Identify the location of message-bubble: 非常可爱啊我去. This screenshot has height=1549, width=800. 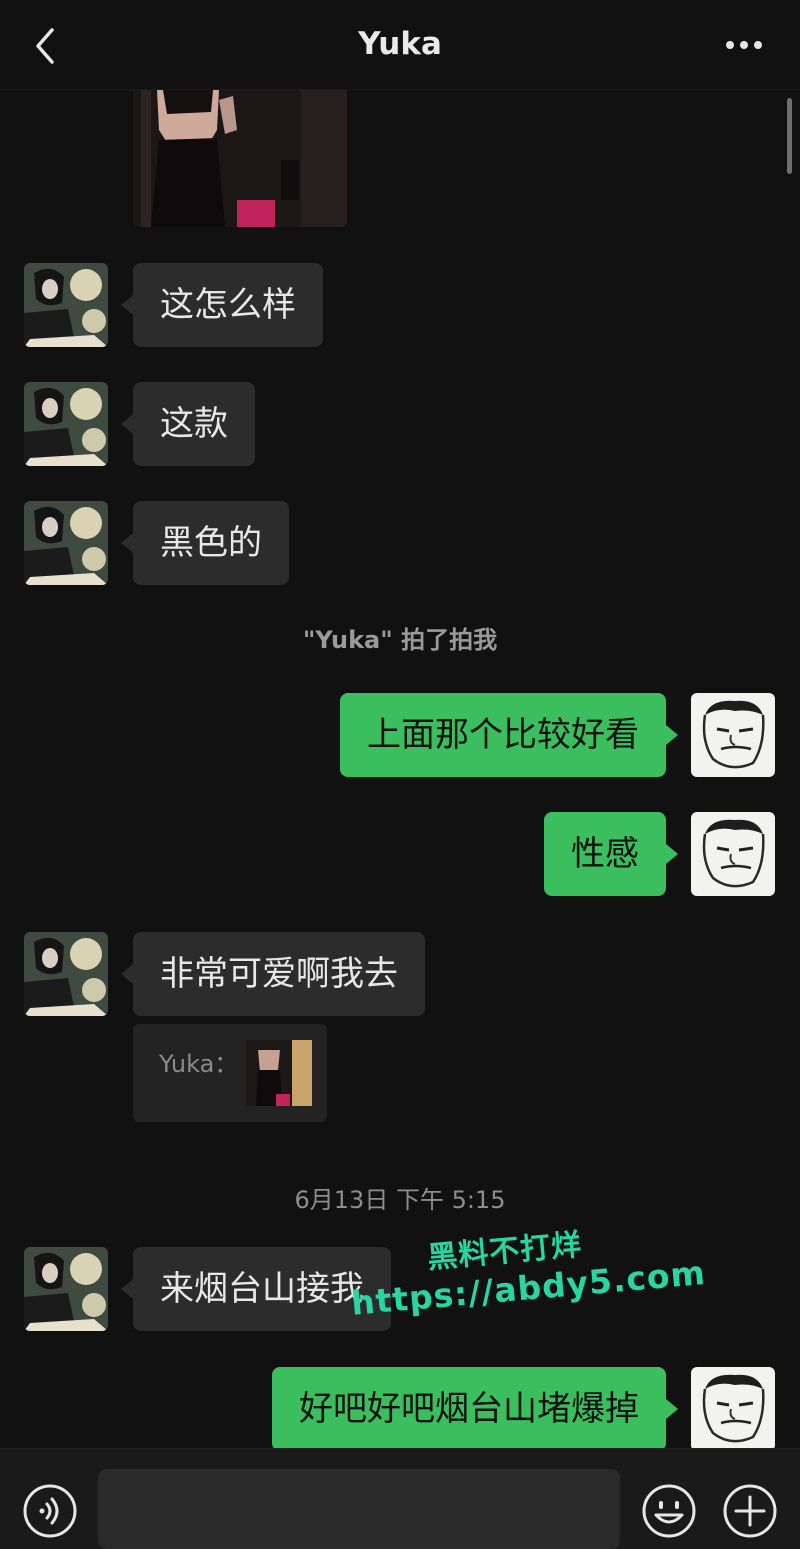
(279, 974).